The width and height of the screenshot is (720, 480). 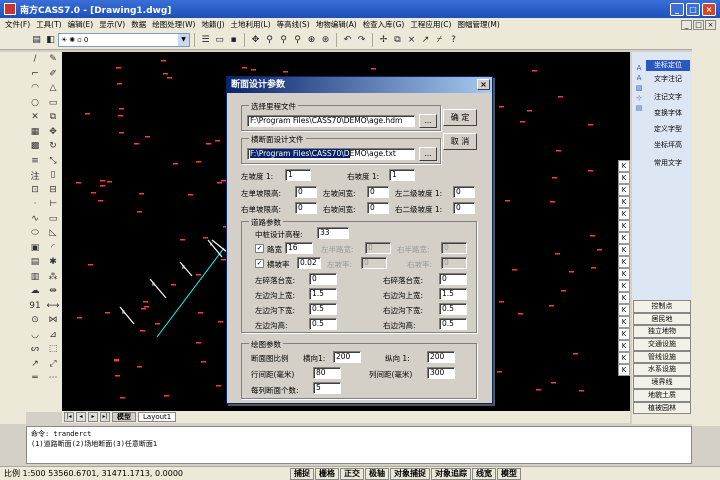 What do you see at coordinates (410, 473) in the screenshot?
I see `osnap-toggle: 对象捕捉` at bounding box center [410, 473].